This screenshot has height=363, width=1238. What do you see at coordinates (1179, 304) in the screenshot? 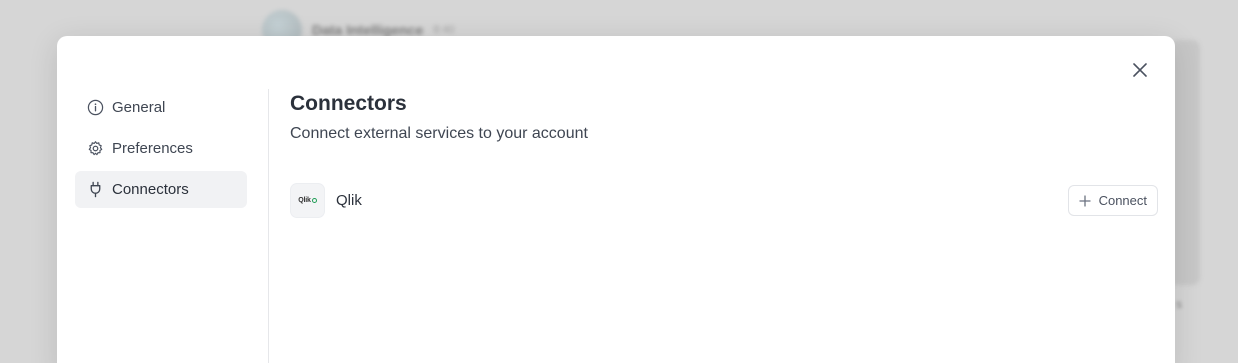
I see `background-footer-text: s` at bounding box center [1179, 304].